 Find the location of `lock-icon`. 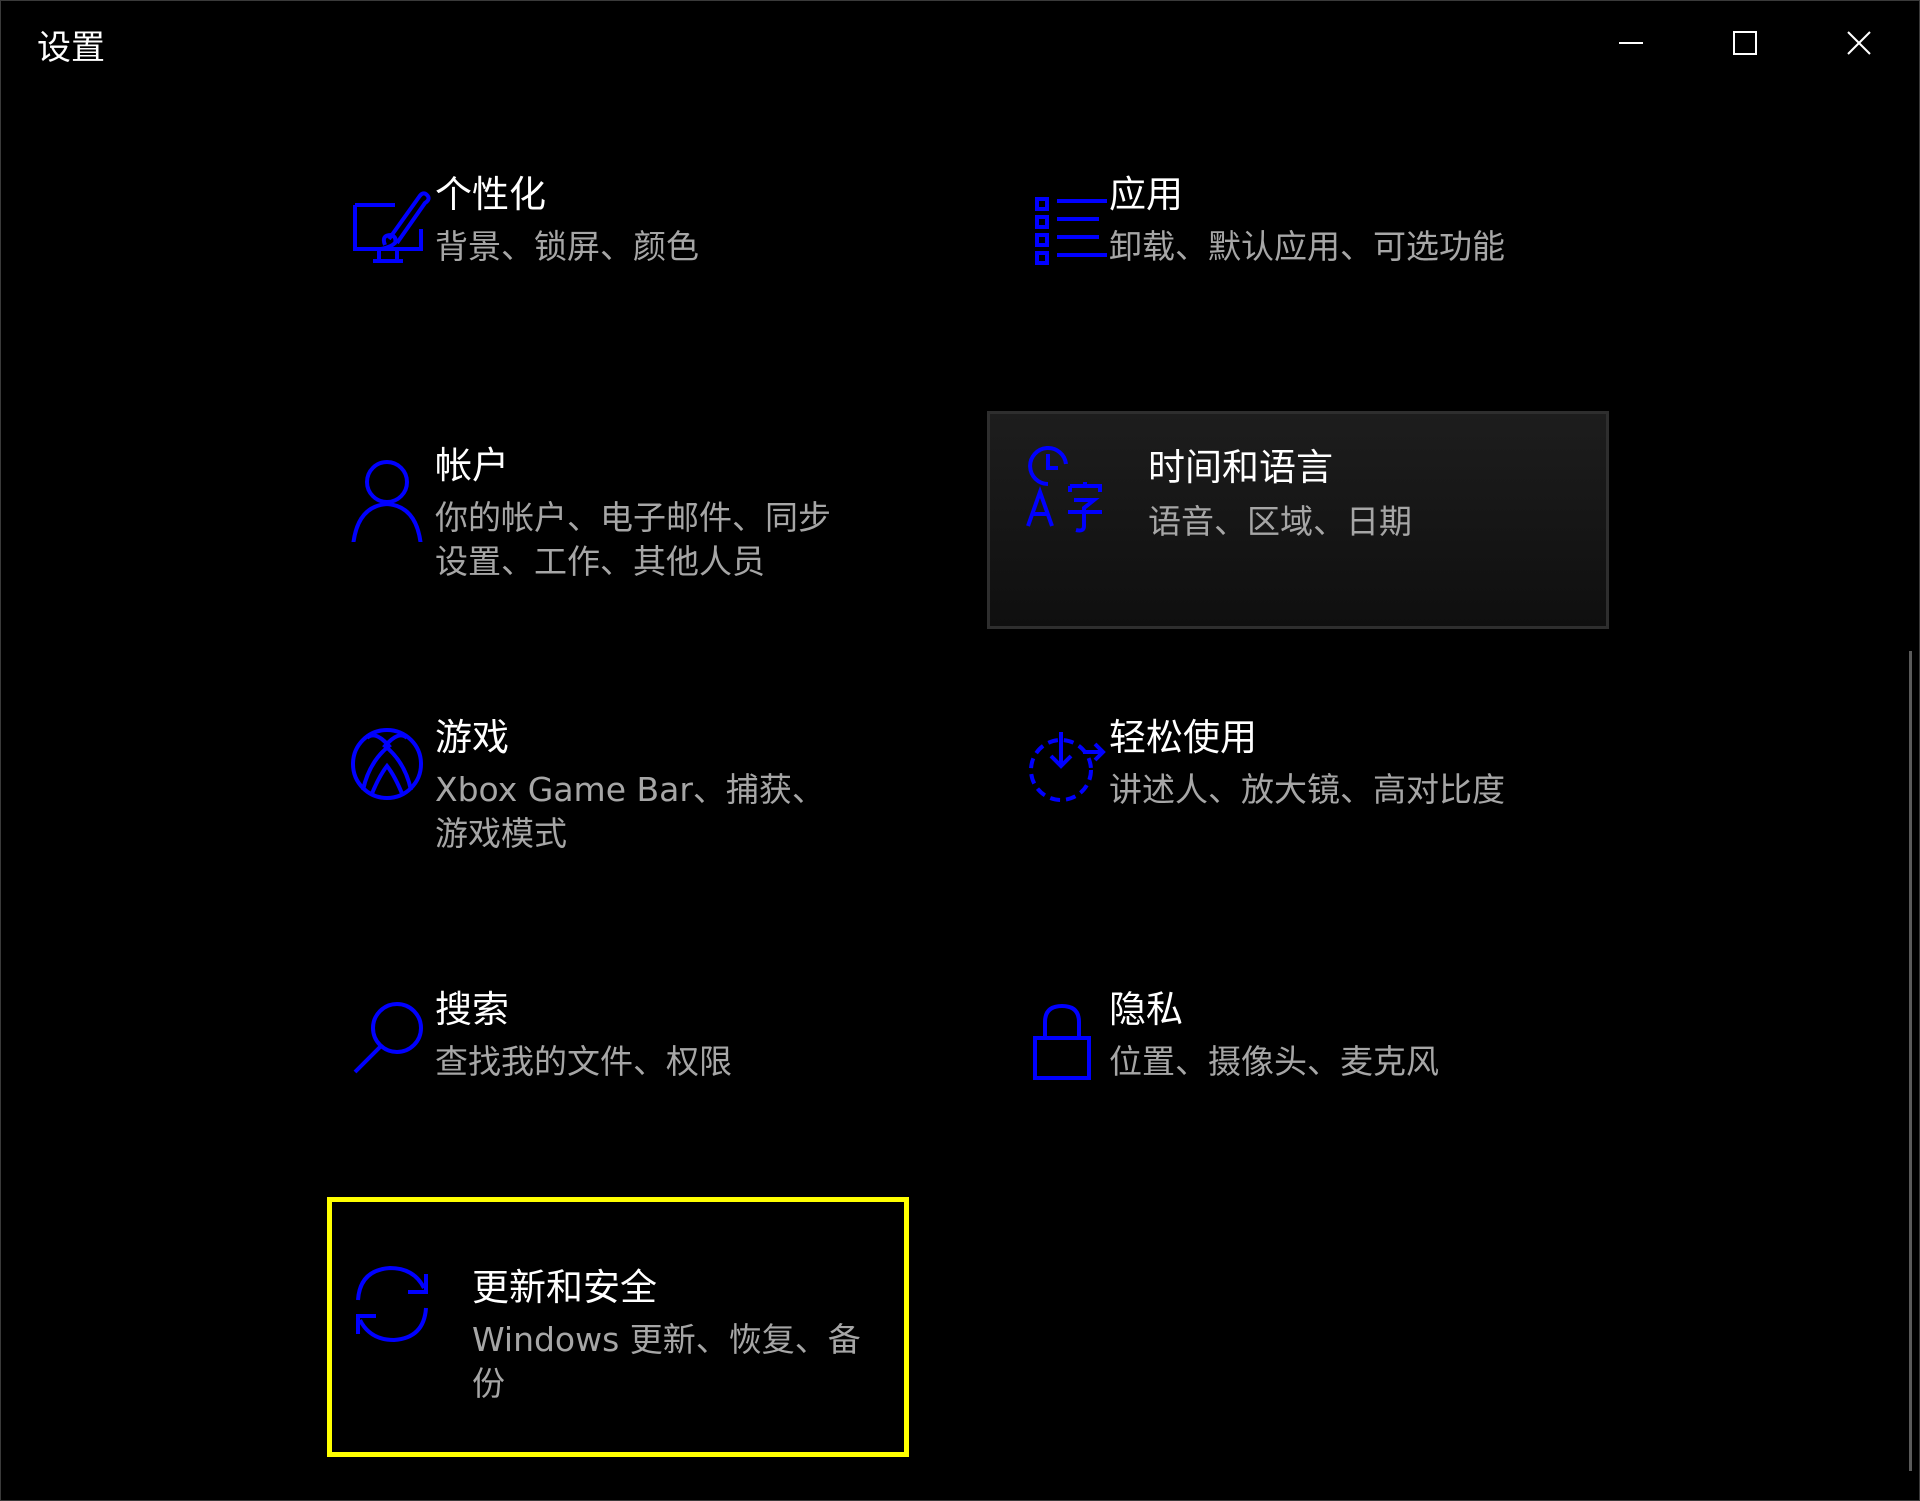

lock-icon is located at coordinates (1067, 1042).